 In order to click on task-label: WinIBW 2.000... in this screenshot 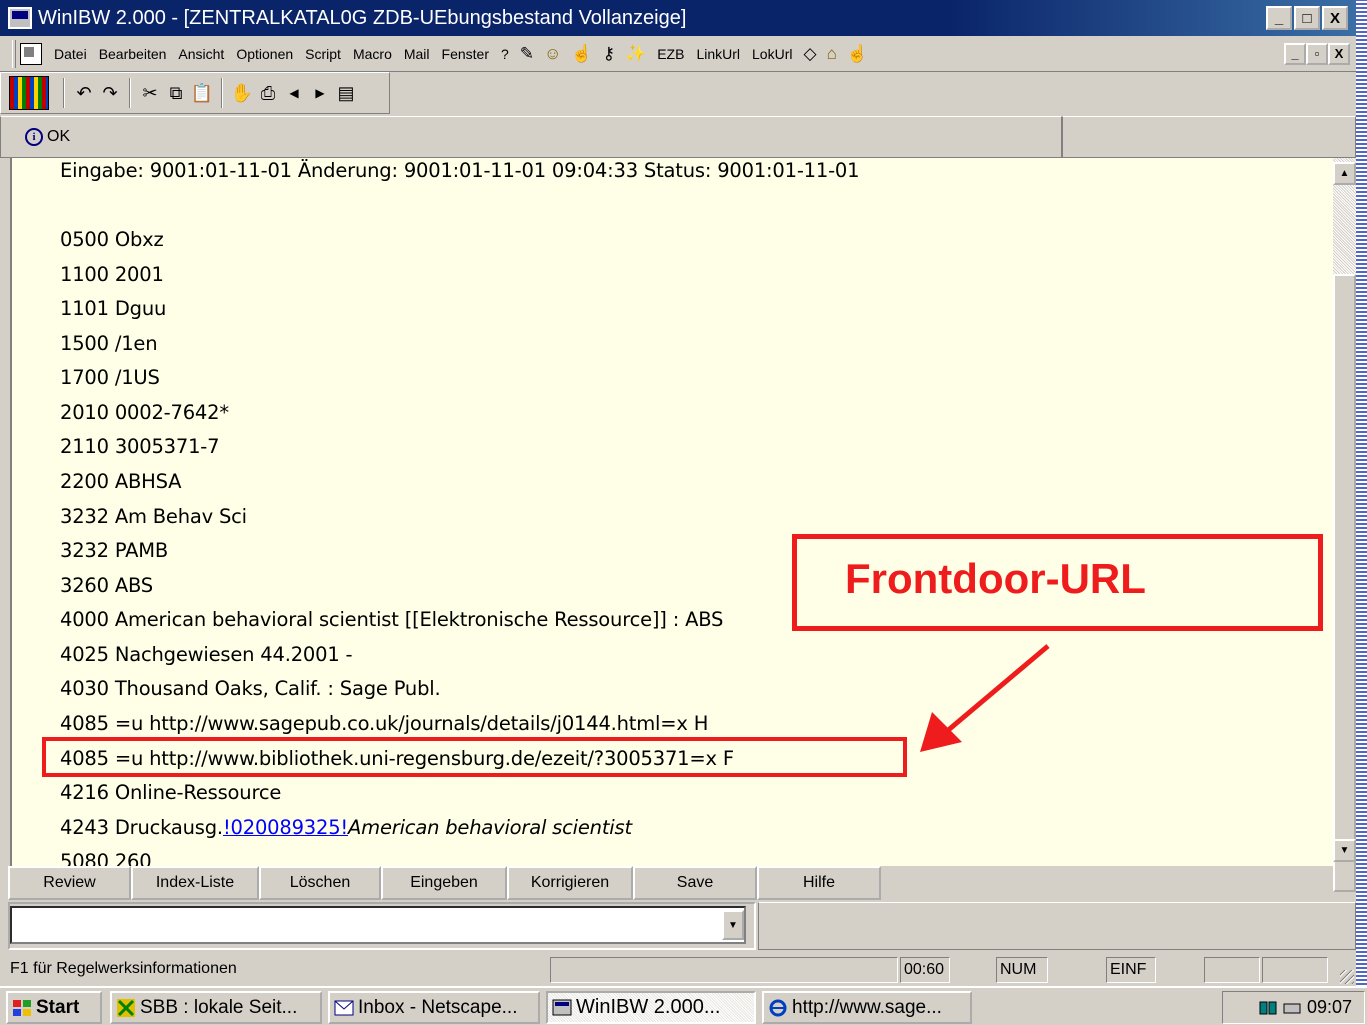, I will do `click(648, 1007)`.